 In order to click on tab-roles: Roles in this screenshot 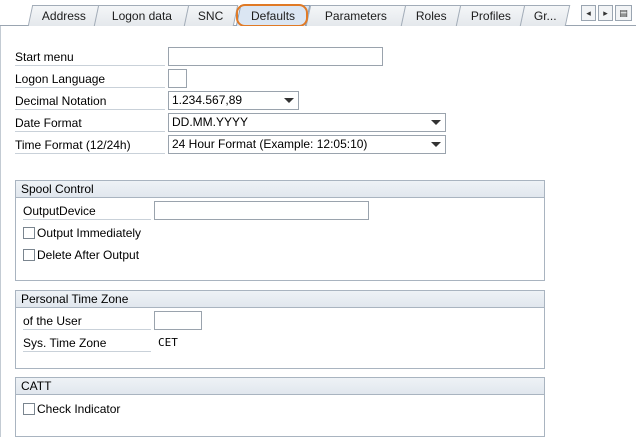, I will do `click(431, 15)`.